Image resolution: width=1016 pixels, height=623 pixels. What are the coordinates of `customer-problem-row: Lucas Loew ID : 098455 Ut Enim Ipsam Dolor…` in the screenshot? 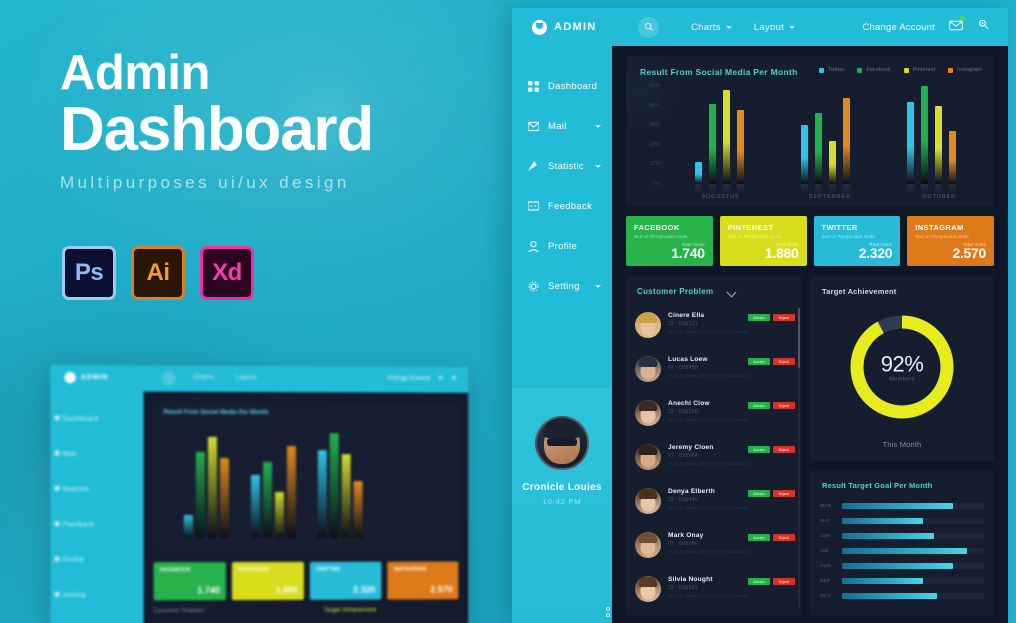 It's located at (714, 372).